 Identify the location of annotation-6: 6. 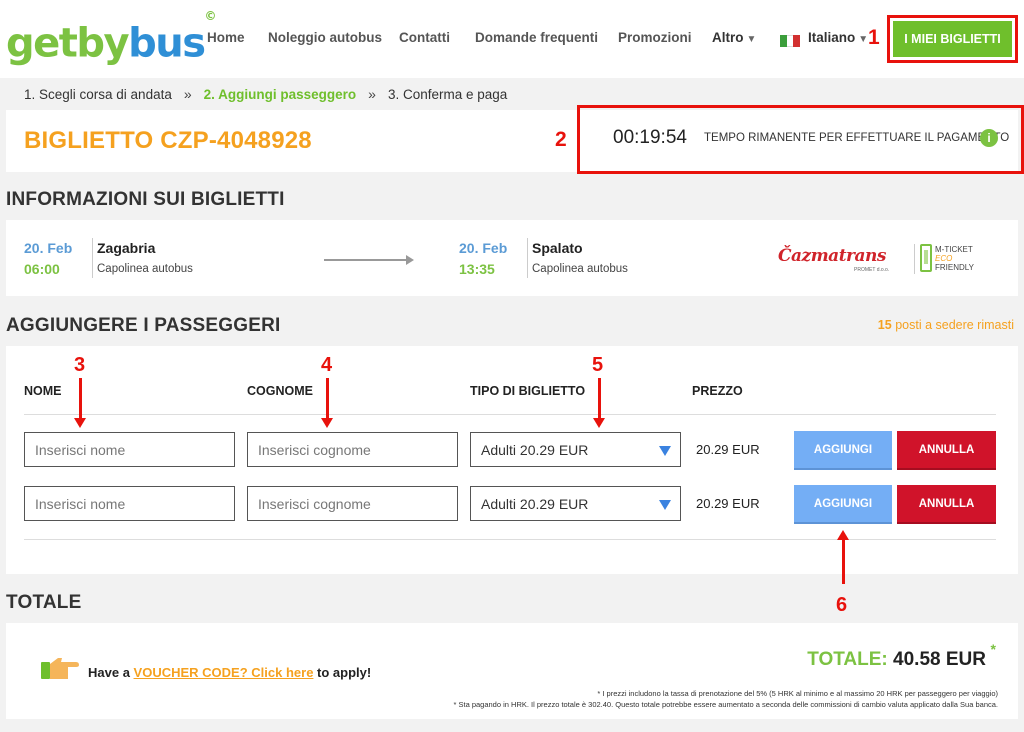
(842, 605).